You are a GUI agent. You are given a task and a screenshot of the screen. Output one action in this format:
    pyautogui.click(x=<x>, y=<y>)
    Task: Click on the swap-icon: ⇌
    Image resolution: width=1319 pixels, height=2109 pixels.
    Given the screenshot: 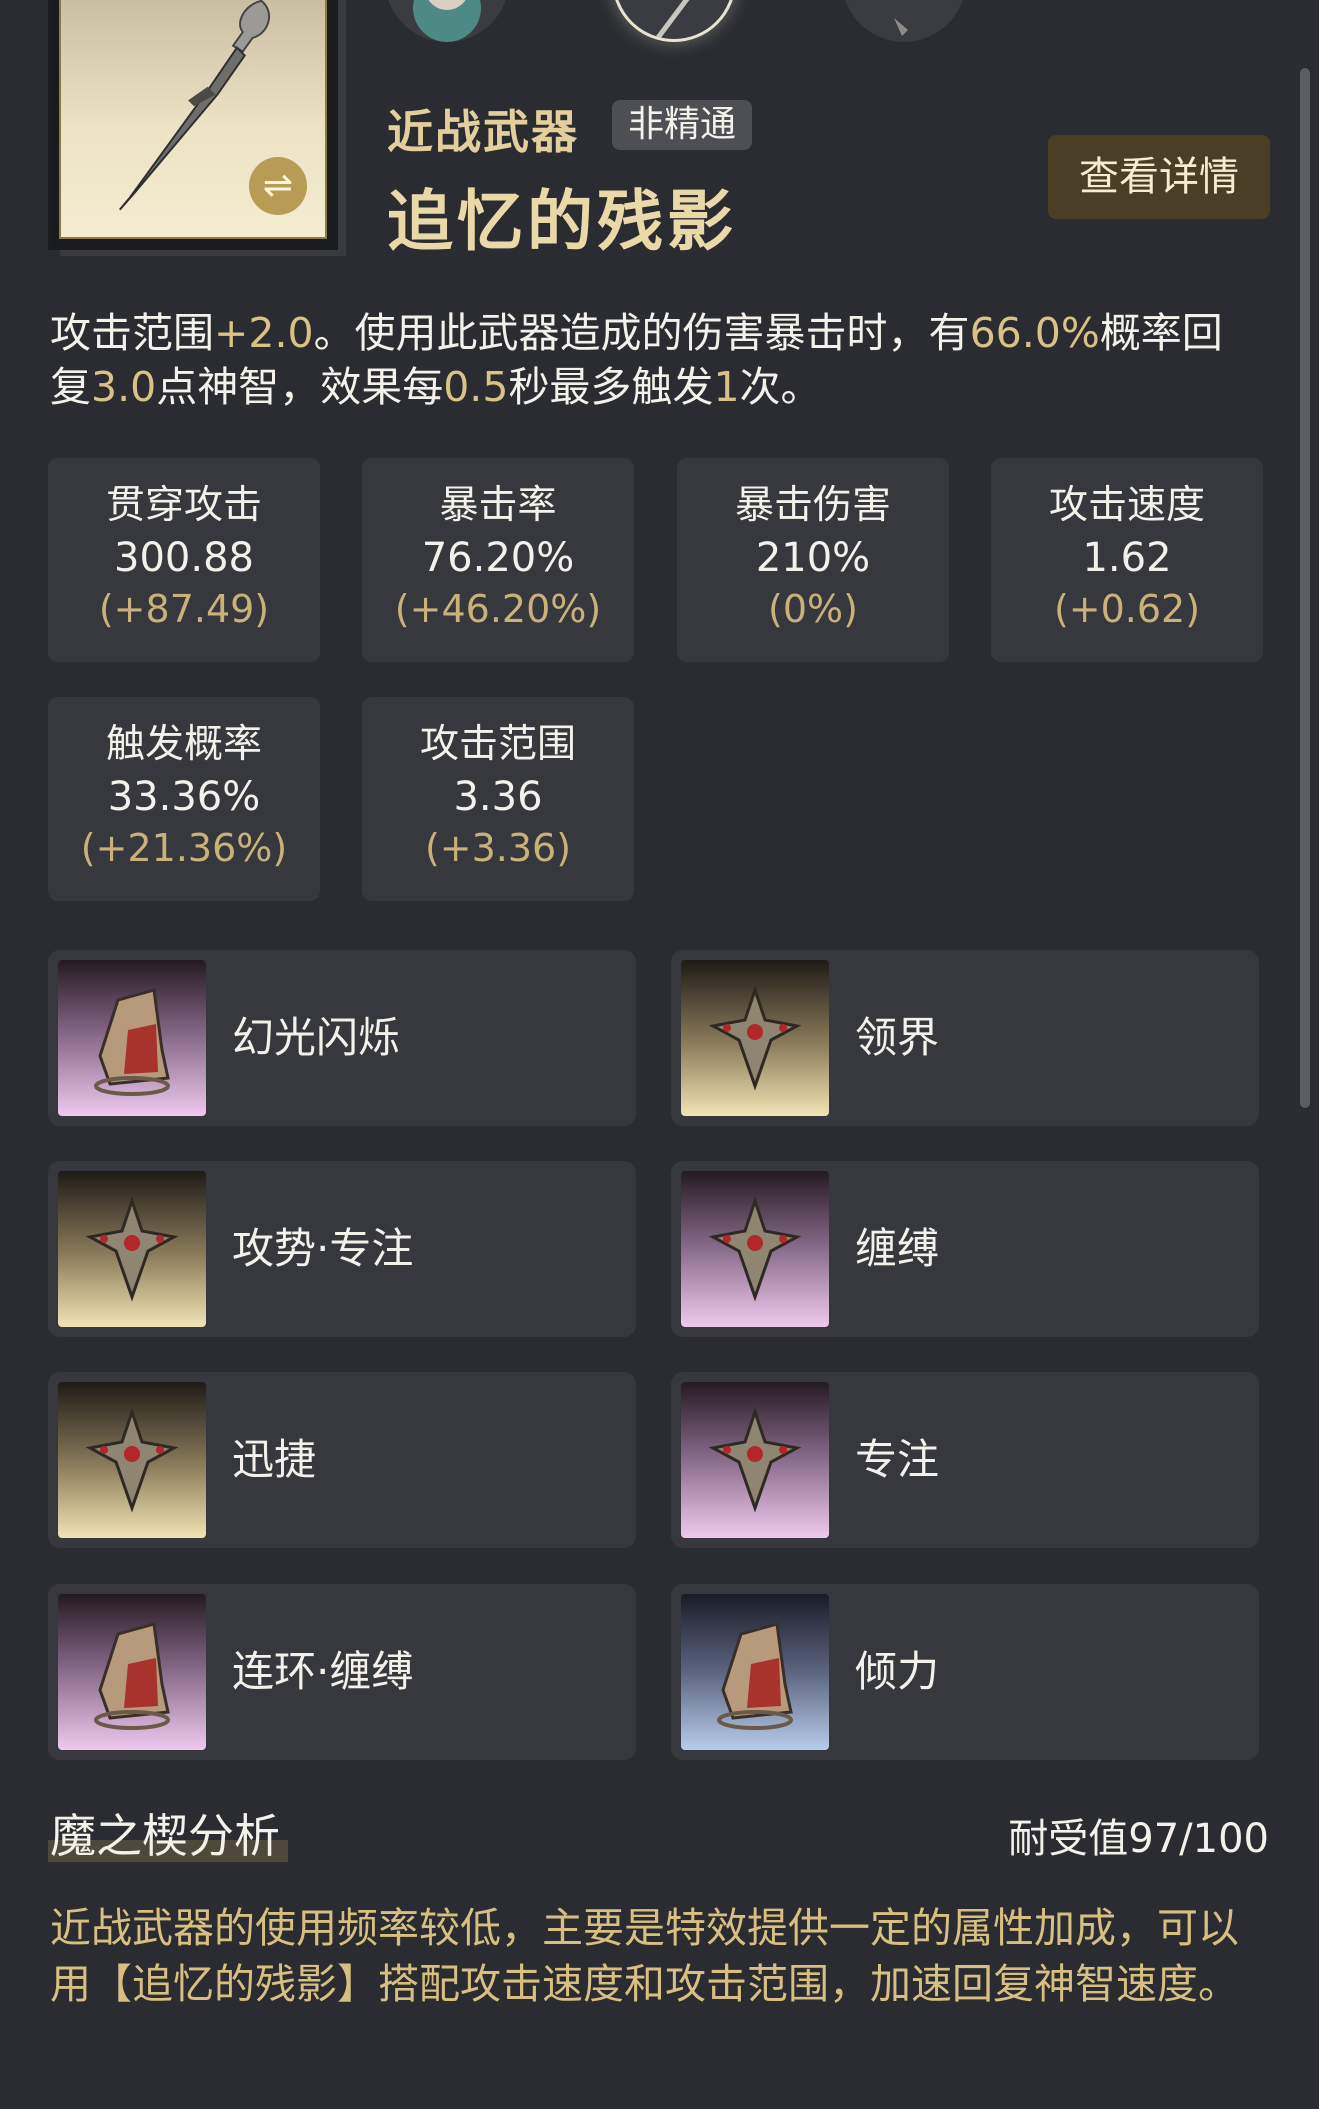 What is the action you would take?
    pyautogui.click(x=278, y=186)
    